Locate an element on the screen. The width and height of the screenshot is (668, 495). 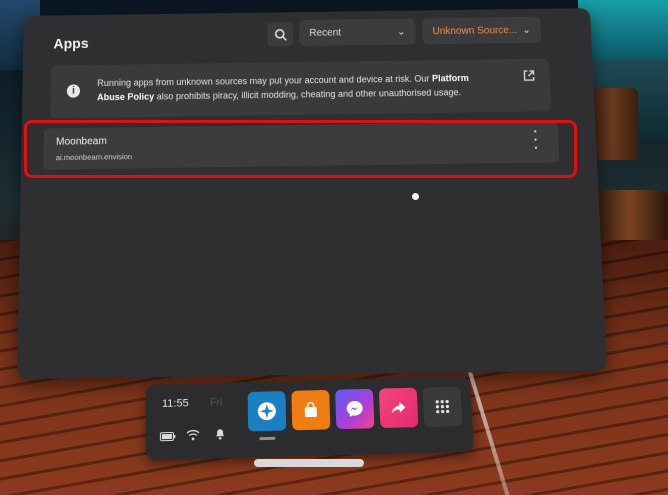
app-library-button is located at coordinates (442, 406).